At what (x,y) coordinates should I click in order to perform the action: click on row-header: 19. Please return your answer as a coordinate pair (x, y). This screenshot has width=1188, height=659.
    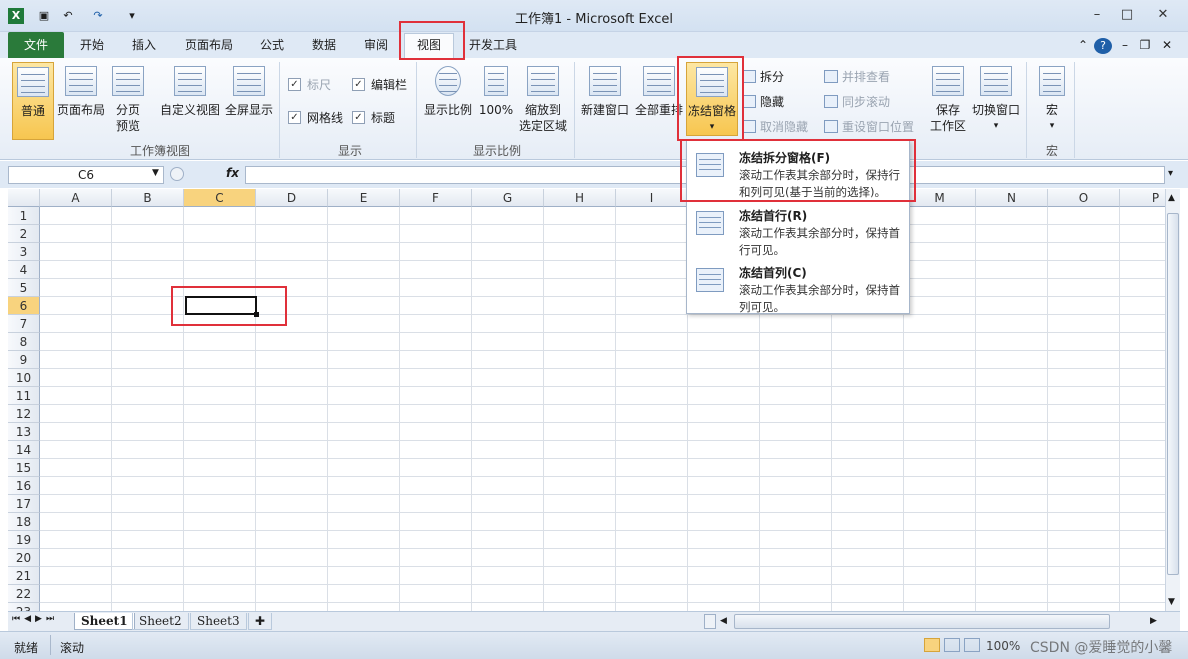
    Looking at the image, I should click on (24, 540).